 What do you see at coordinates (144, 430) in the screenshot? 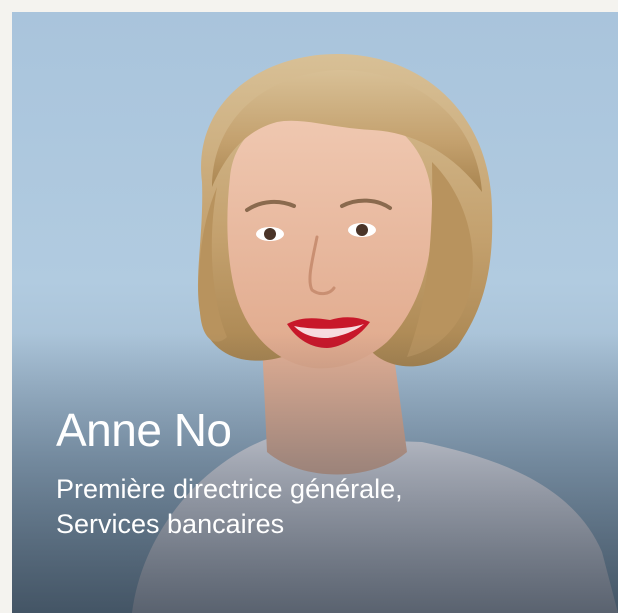
I see `profile-name: Anne No` at bounding box center [144, 430].